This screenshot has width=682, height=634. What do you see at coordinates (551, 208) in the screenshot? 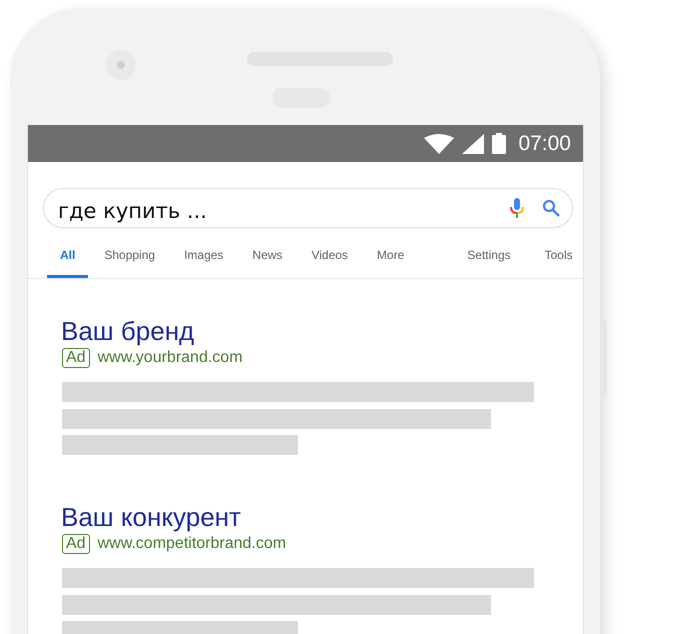
I see `search-icon` at bounding box center [551, 208].